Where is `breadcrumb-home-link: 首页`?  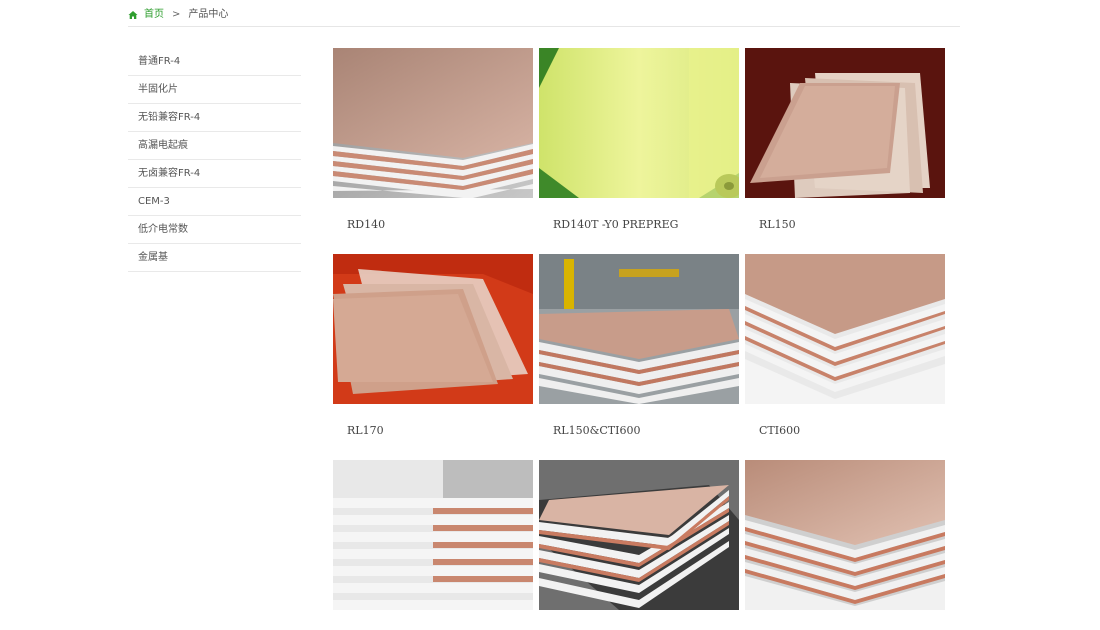
breadcrumb-home-link: 首页 is located at coordinates (154, 15).